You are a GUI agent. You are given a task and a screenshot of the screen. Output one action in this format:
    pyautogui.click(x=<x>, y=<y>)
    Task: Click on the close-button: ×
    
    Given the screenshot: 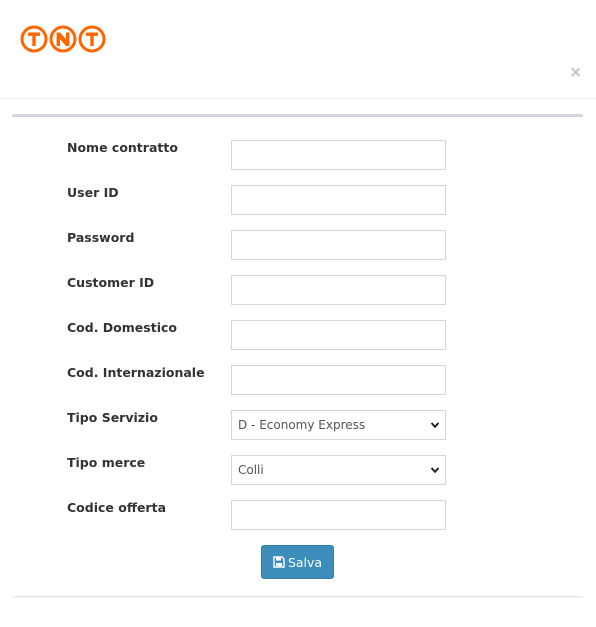 What is the action you would take?
    pyautogui.click(x=575, y=72)
    